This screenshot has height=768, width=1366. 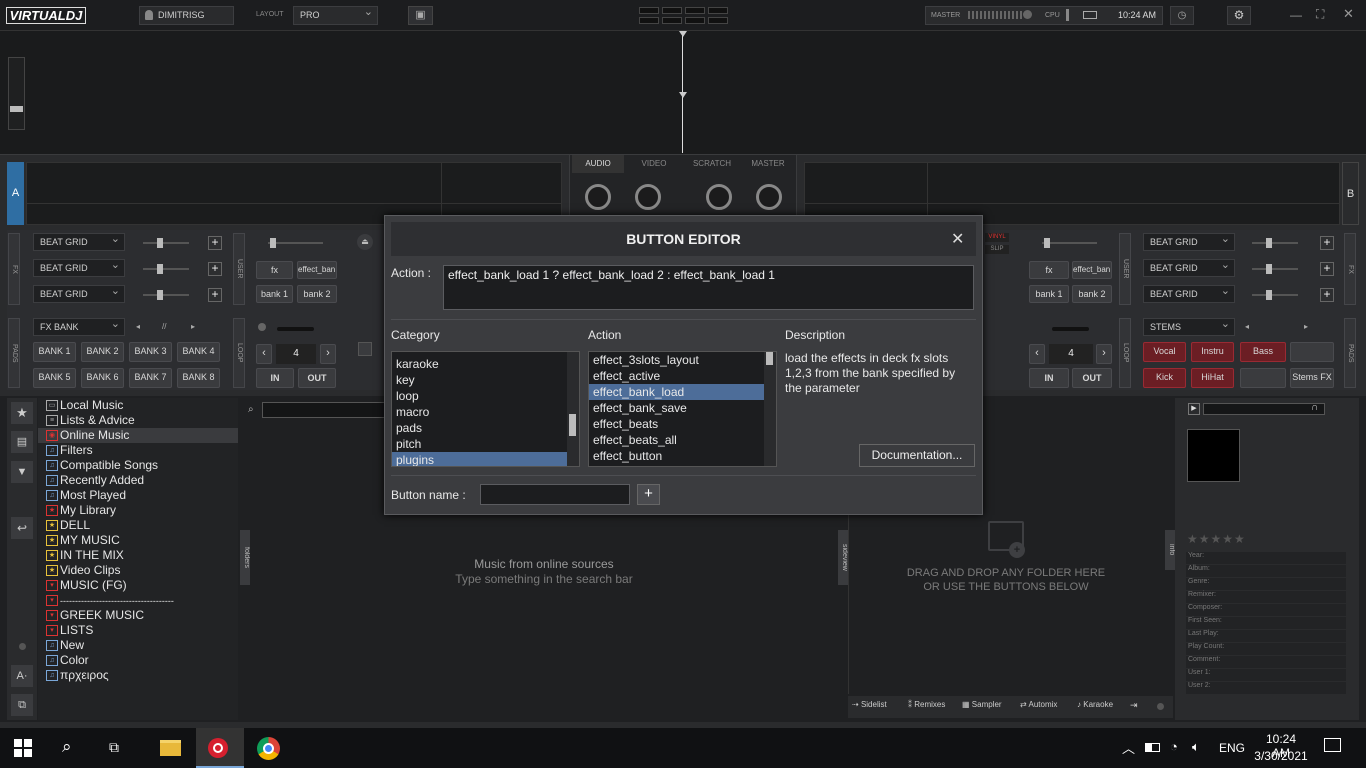 What do you see at coordinates (957, 239) in the screenshot?
I see `dialog-close-icon: ✕` at bounding box center [957, 239].